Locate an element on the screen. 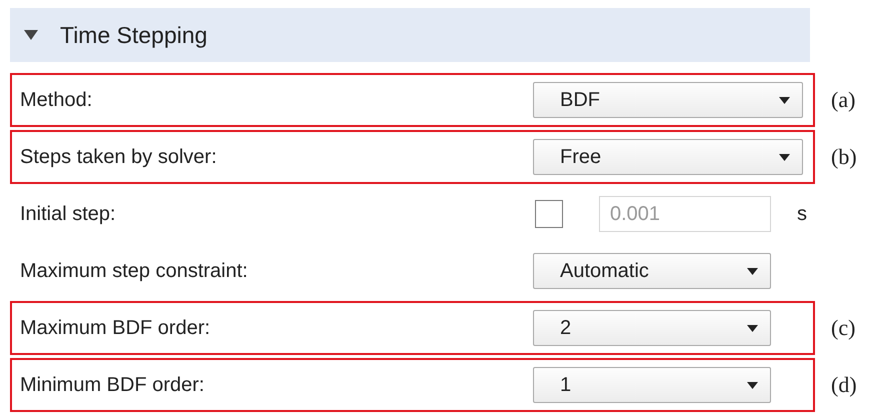 Image resolution: width=872 pixels, height=418 pixels. collapse-triangle-icon is located at coordinates (31, 35).